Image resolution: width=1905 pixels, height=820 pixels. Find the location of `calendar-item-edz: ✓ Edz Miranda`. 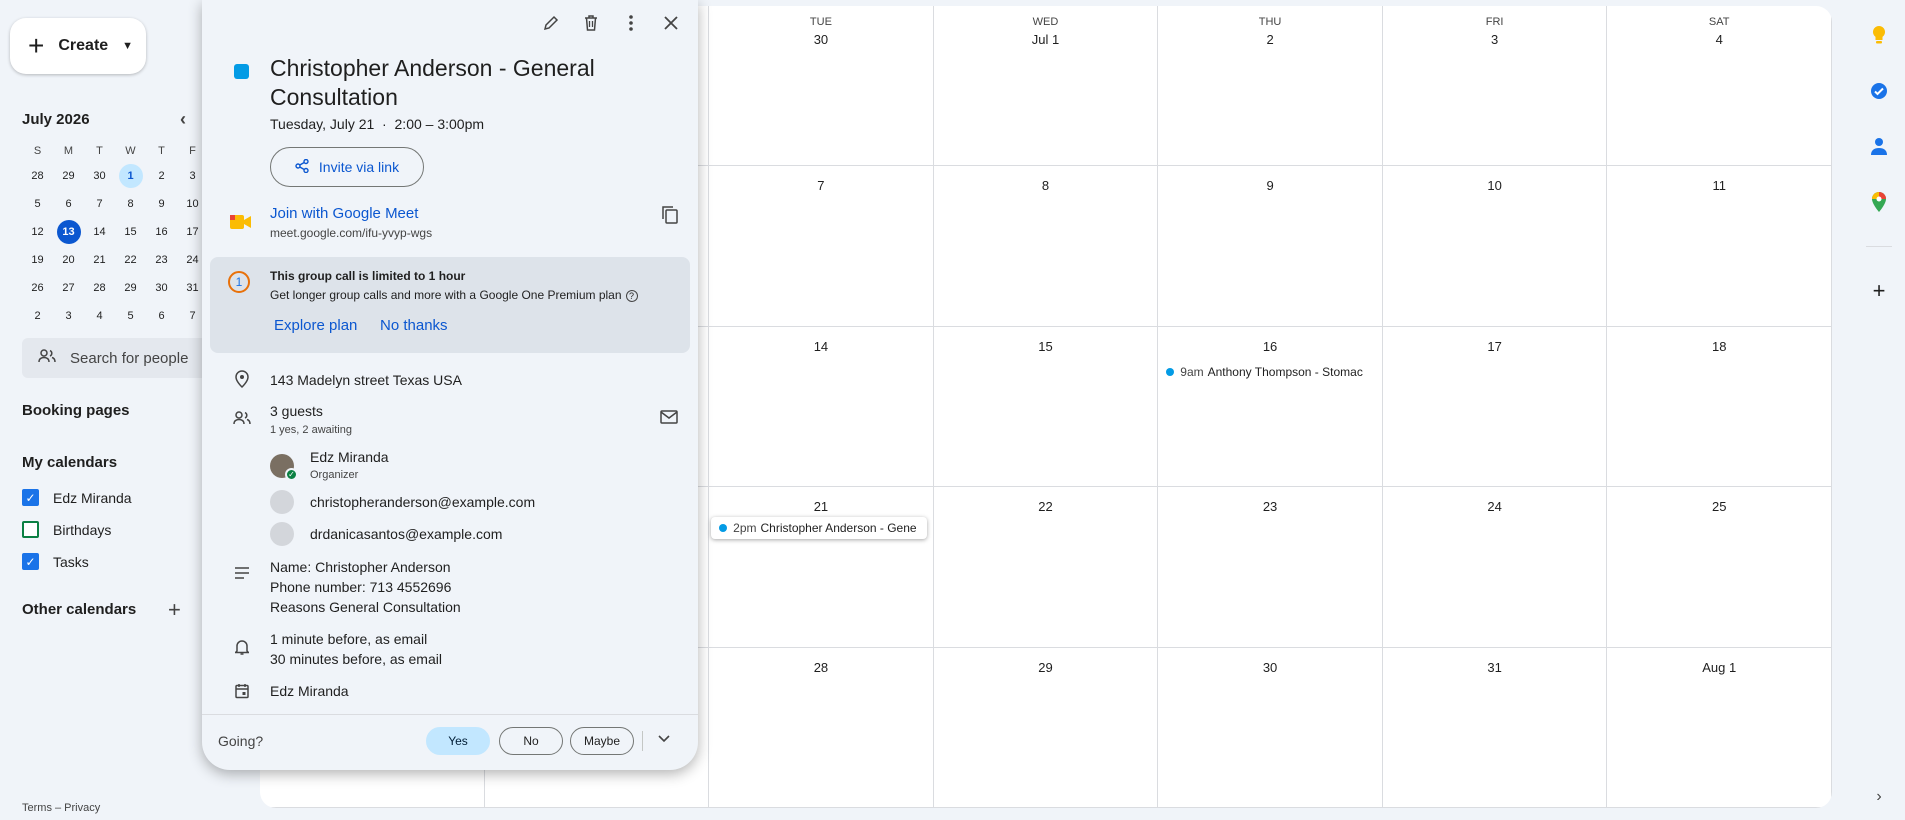

calendar-item-edz: ✓ Edz Miranda is located at coordinates (77, 497).